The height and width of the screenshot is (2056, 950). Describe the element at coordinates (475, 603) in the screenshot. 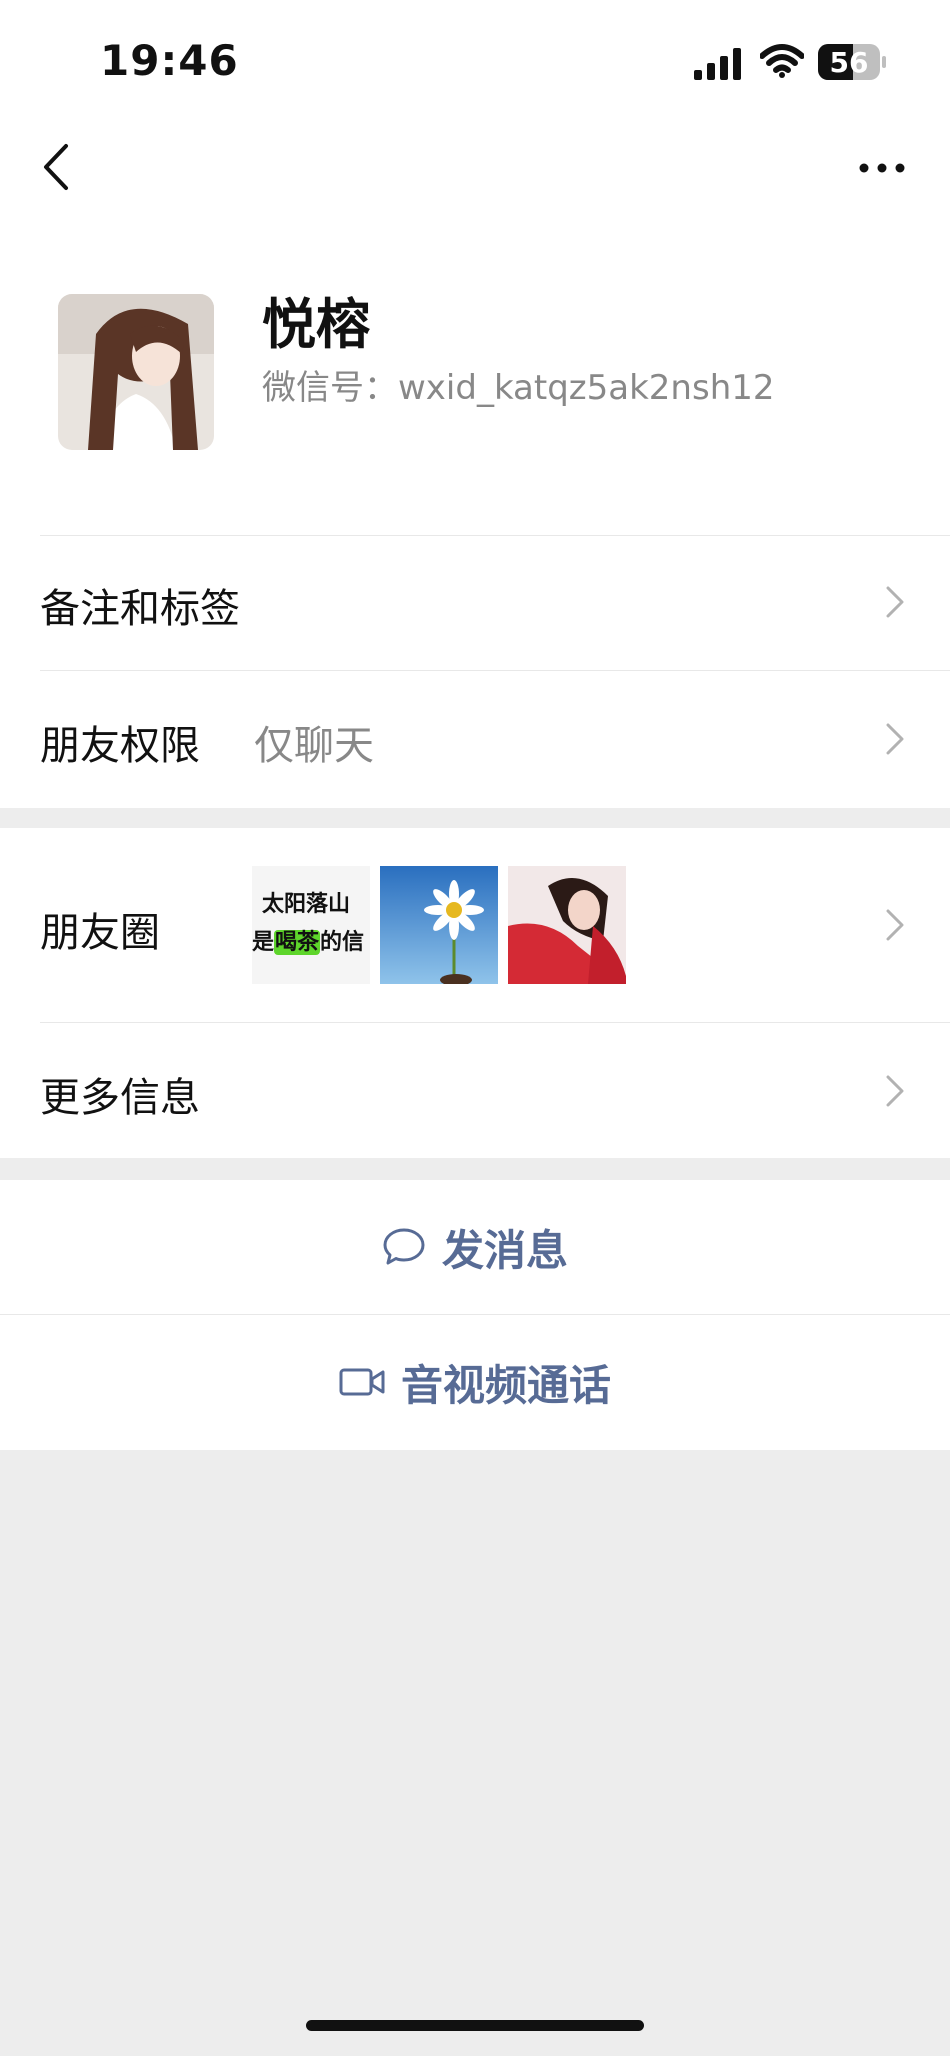

I see `remarks-and-tags-row: 备注和标签` at that location.